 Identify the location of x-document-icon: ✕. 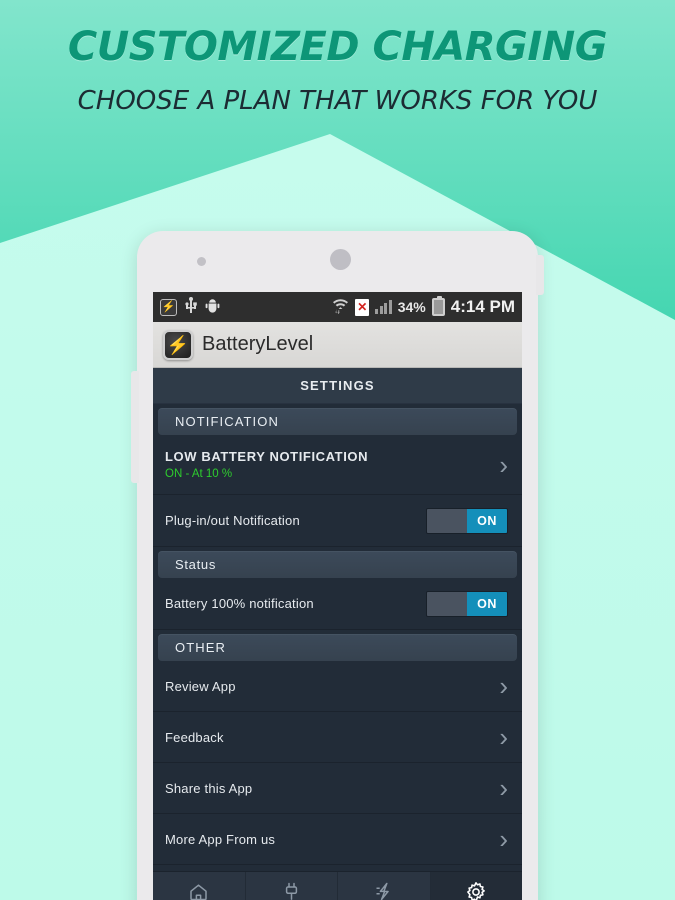
(362, 307).